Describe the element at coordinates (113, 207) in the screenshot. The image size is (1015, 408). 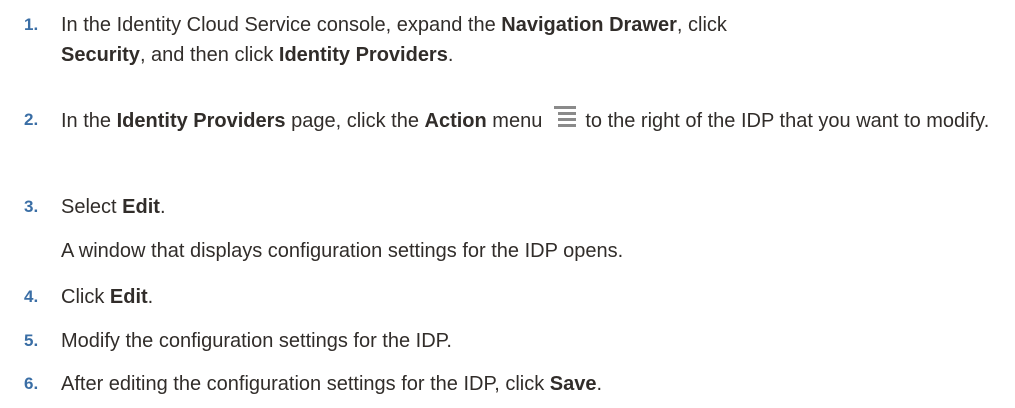
I see `step-text: Select Edit.` at that location.